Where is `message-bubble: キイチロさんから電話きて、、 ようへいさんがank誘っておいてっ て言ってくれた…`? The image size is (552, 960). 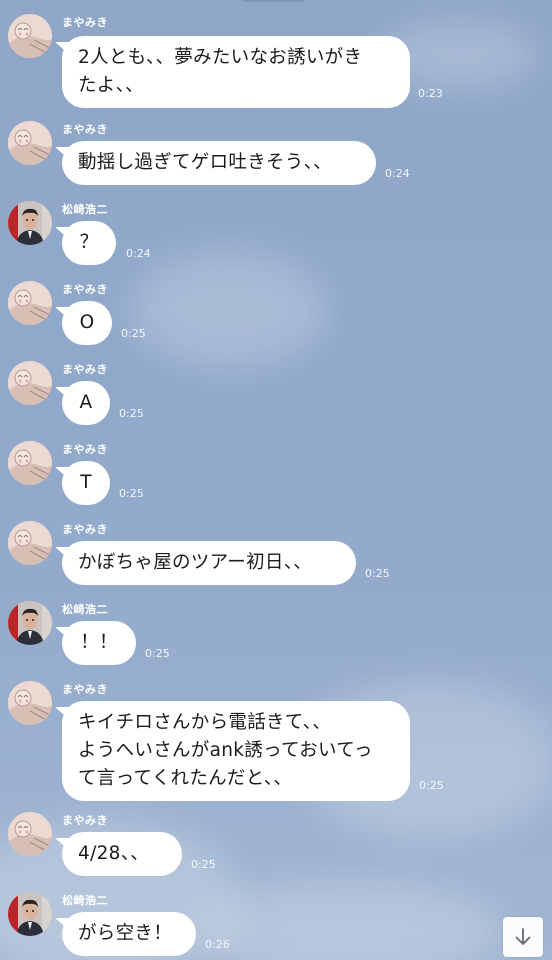 message-bubble: キイチロさんから電話きて、、 ようへいさんがank誘っておいてっ て言ってくれた… is located at coordinates (236, 751).